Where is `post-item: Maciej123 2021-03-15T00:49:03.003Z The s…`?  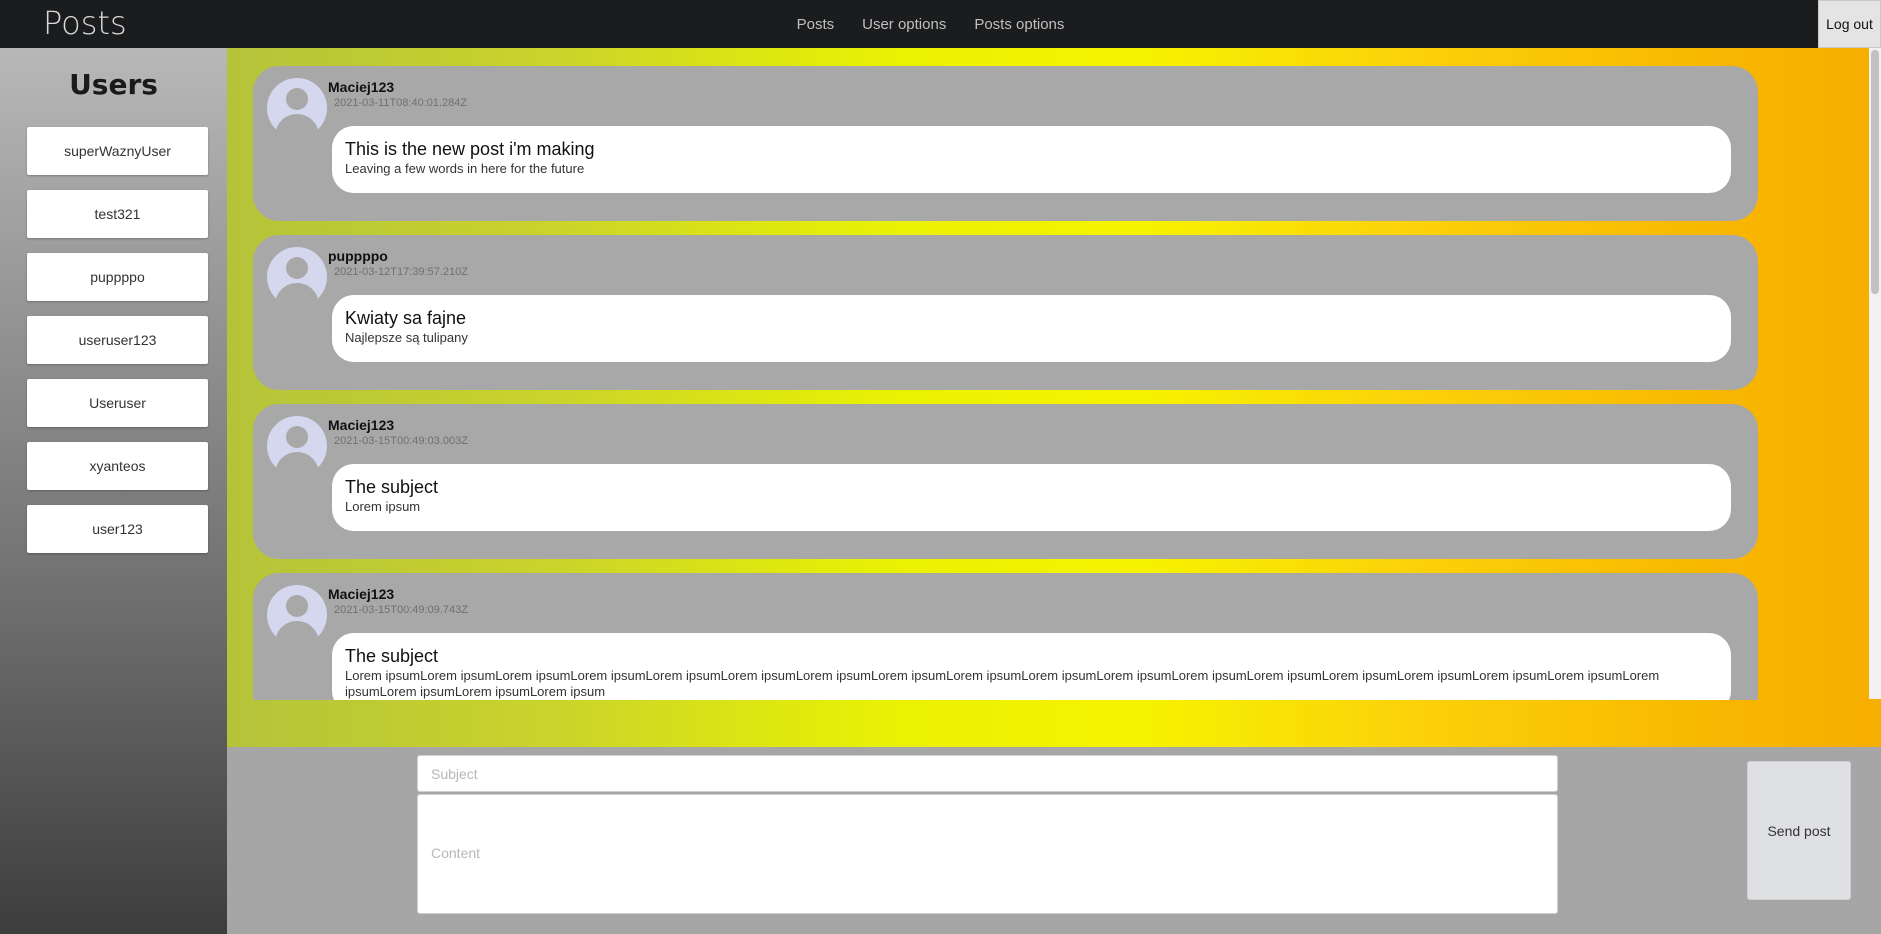 post-item: Maciej123 2021-03-15T00:49:03.003Z The s… is located at coordinates (1005, 481).